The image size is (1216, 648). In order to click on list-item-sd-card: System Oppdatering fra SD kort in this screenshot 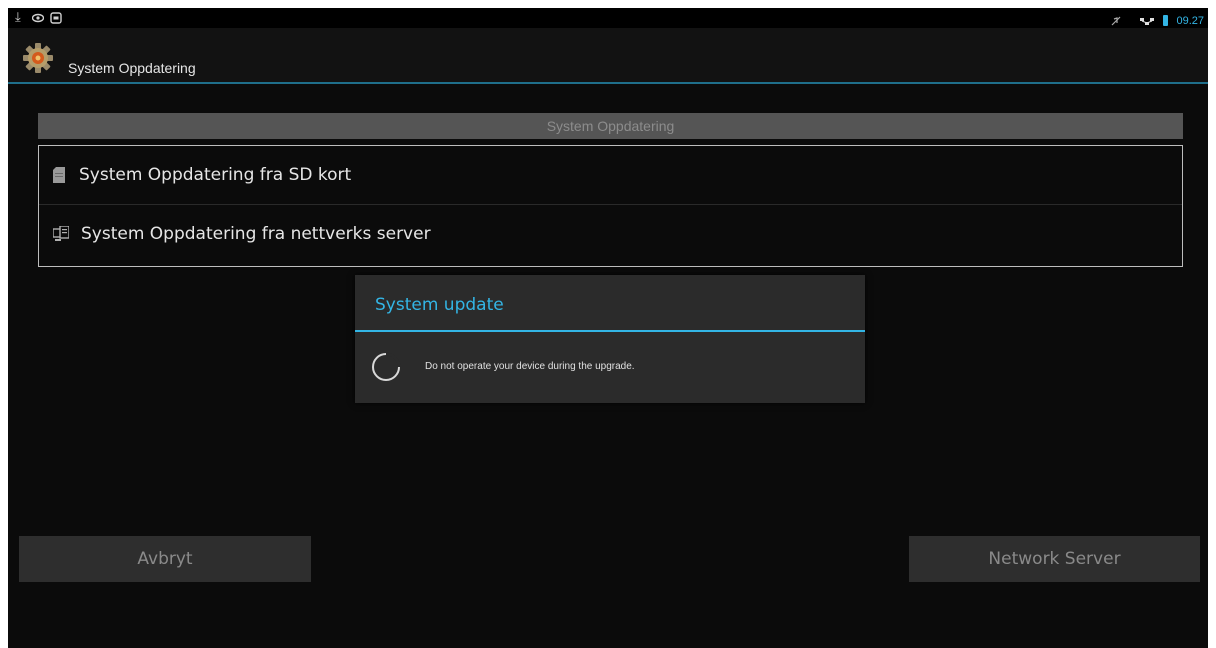, I will do `click(610, 175)`.